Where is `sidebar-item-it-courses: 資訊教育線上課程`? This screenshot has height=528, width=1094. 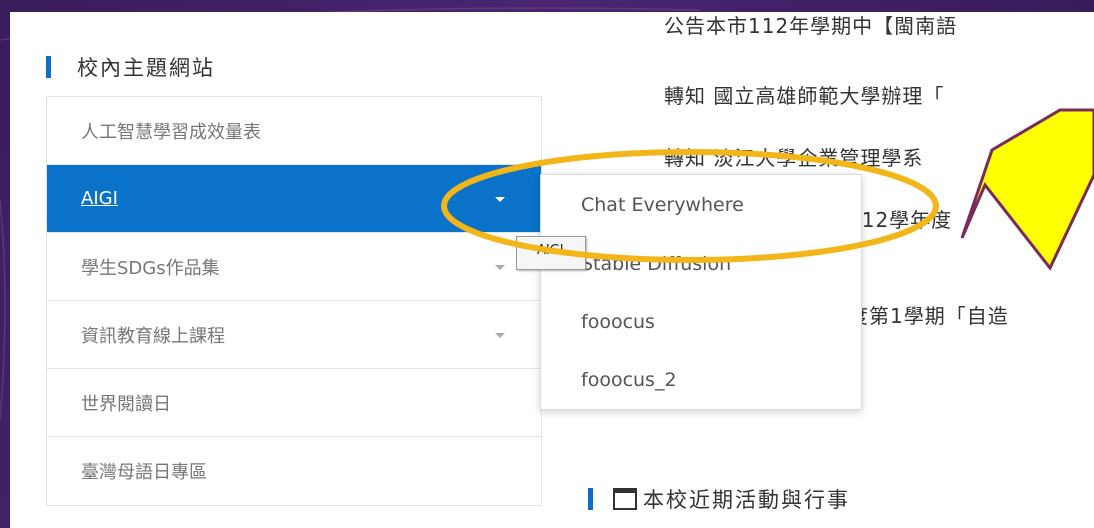 sidebar-item-it-courses: 資訊教育線上課程 is located at coordinates (294, 335).